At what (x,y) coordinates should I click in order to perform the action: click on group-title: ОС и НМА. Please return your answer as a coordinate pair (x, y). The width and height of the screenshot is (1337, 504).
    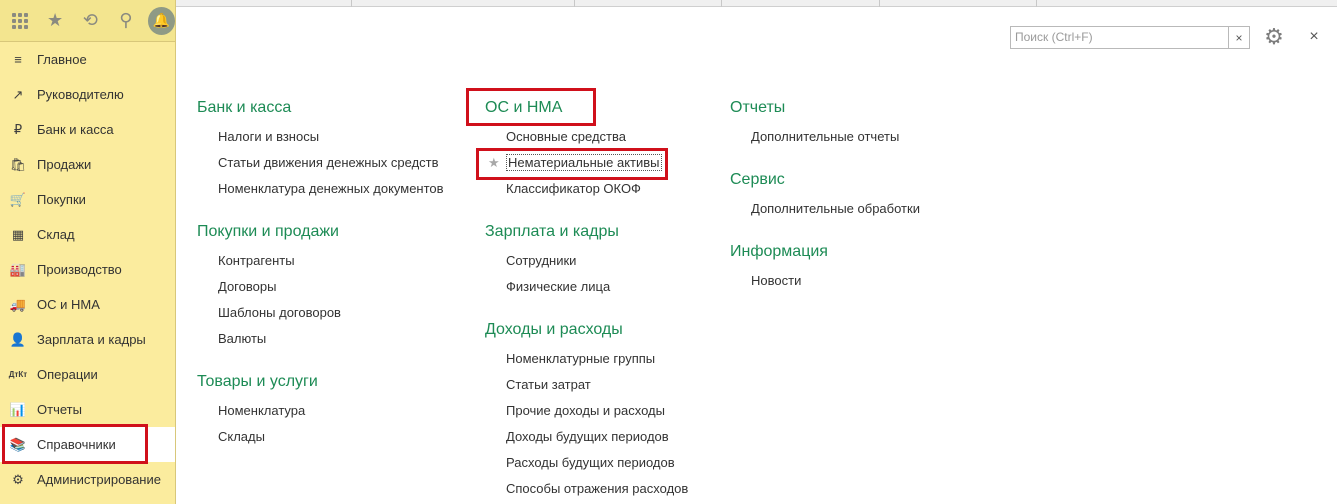
    Looking at the image, I should click on (586, 108).